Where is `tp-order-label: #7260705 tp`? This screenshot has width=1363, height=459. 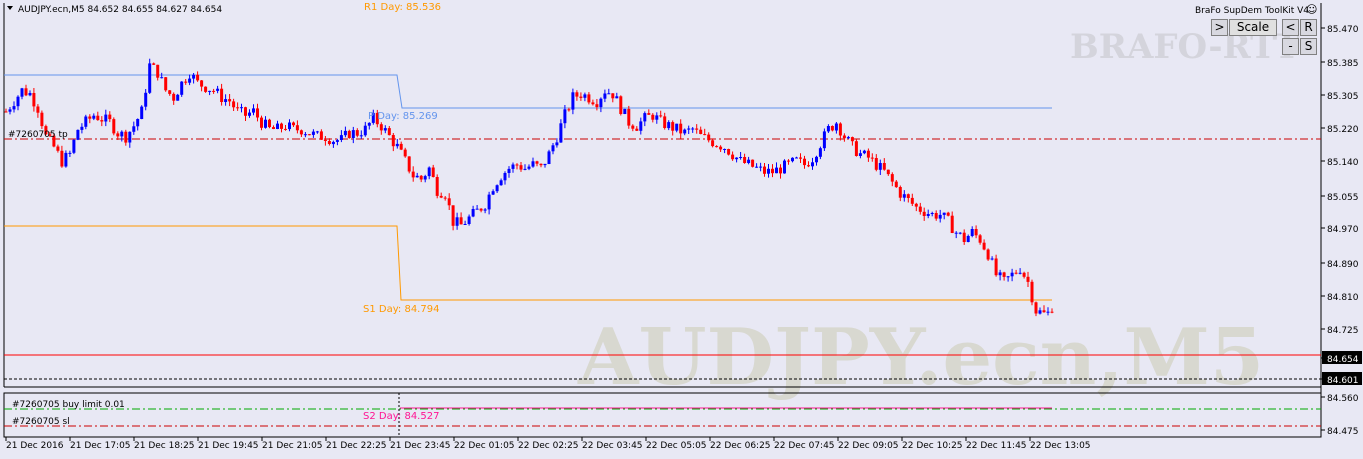 tp-order-label: #7260705 tp is located at coordinates (38, 135).